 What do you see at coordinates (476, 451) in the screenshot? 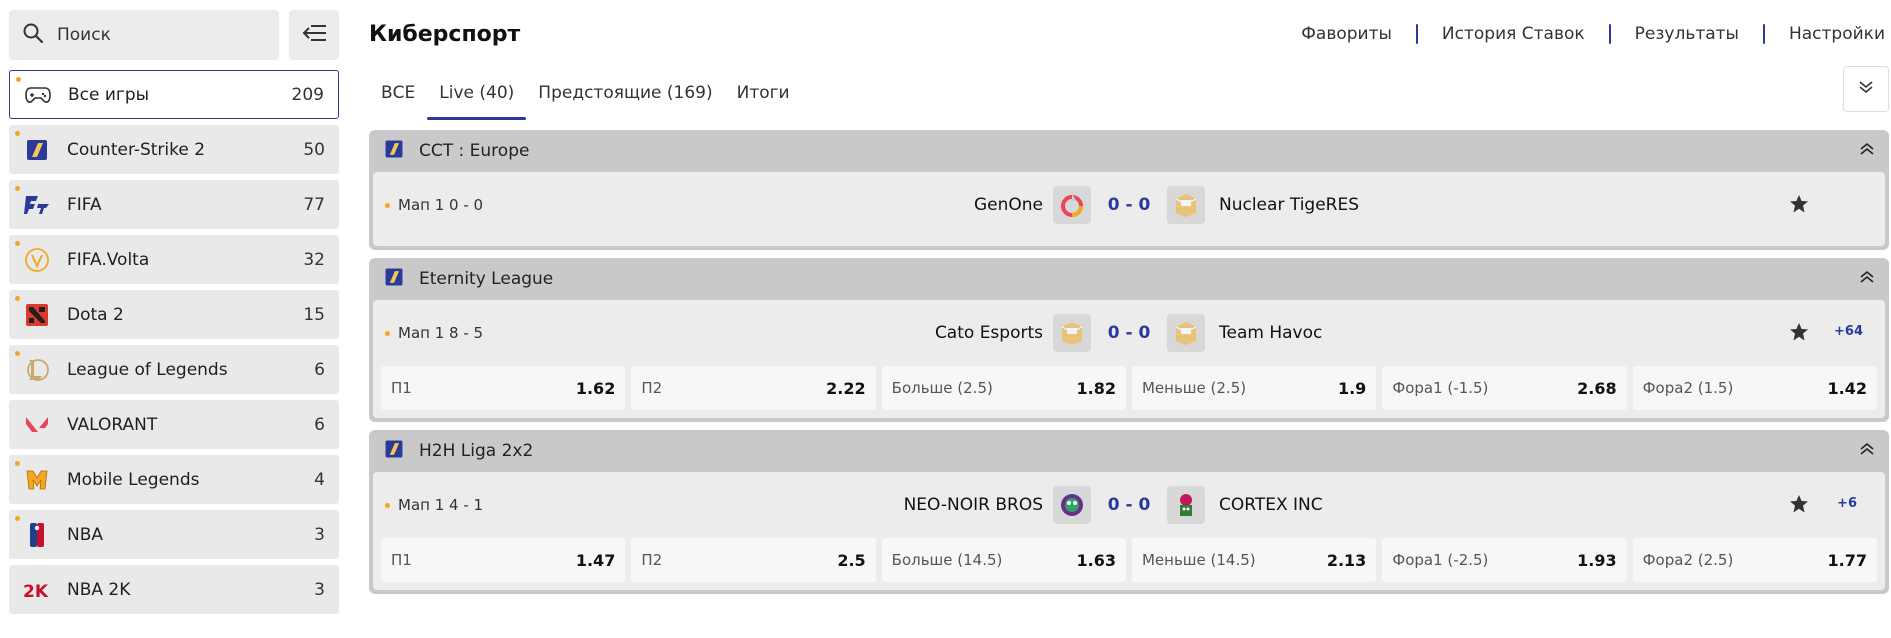
I see `tournament-name: H2H Liga 2x2` at bounding box center [476, 451].